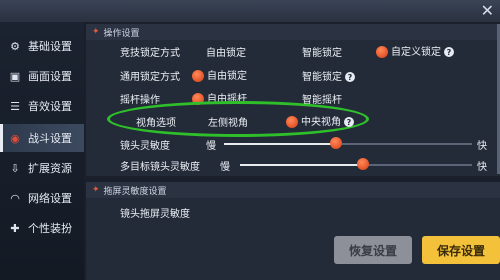 Image resolution: width=500 pixels, height=280 pixels. Describe the element at coordinates (322, 51) in the screenshot. I see `option-smart-lock: 智能锁定` at that location.